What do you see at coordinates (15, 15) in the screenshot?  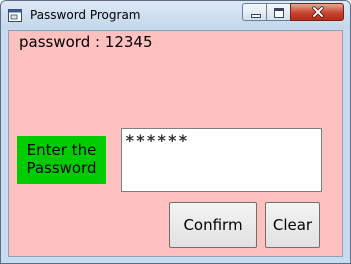 I see `app-window-icon` at bounding box center [15, 15].